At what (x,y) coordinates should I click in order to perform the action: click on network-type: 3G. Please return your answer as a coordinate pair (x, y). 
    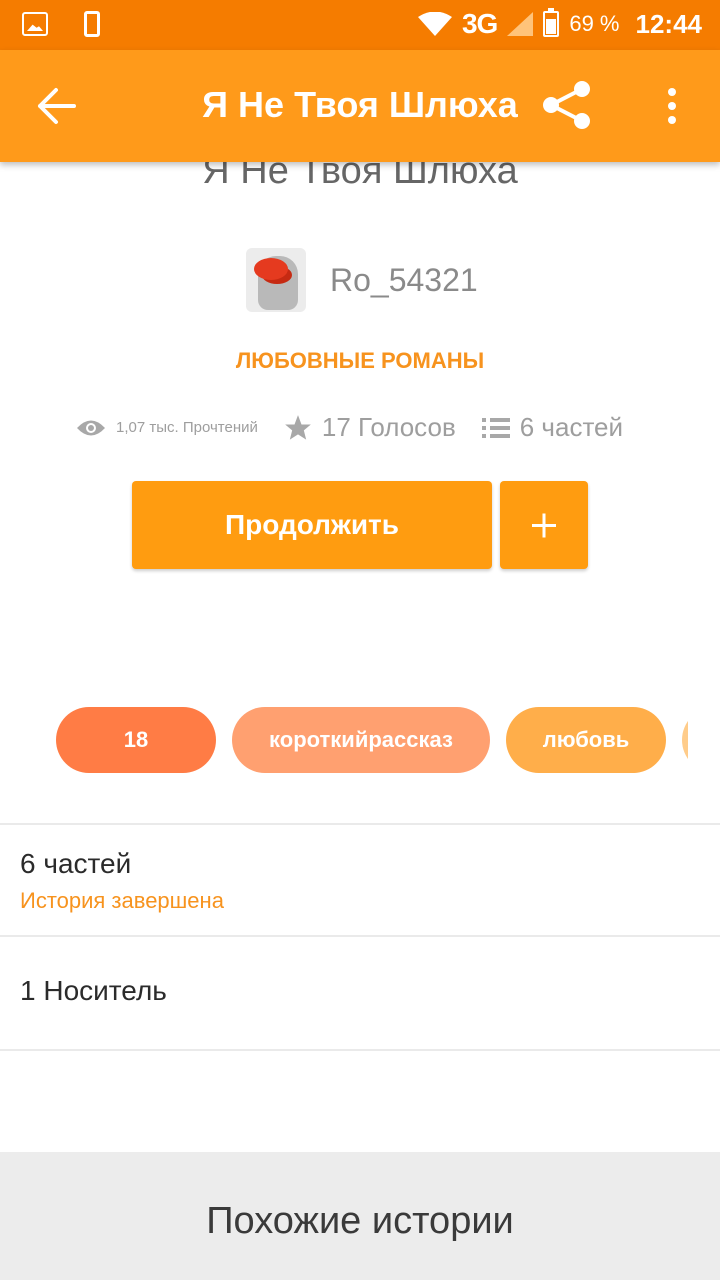
    Looking at the image, I should click on (479, 23).